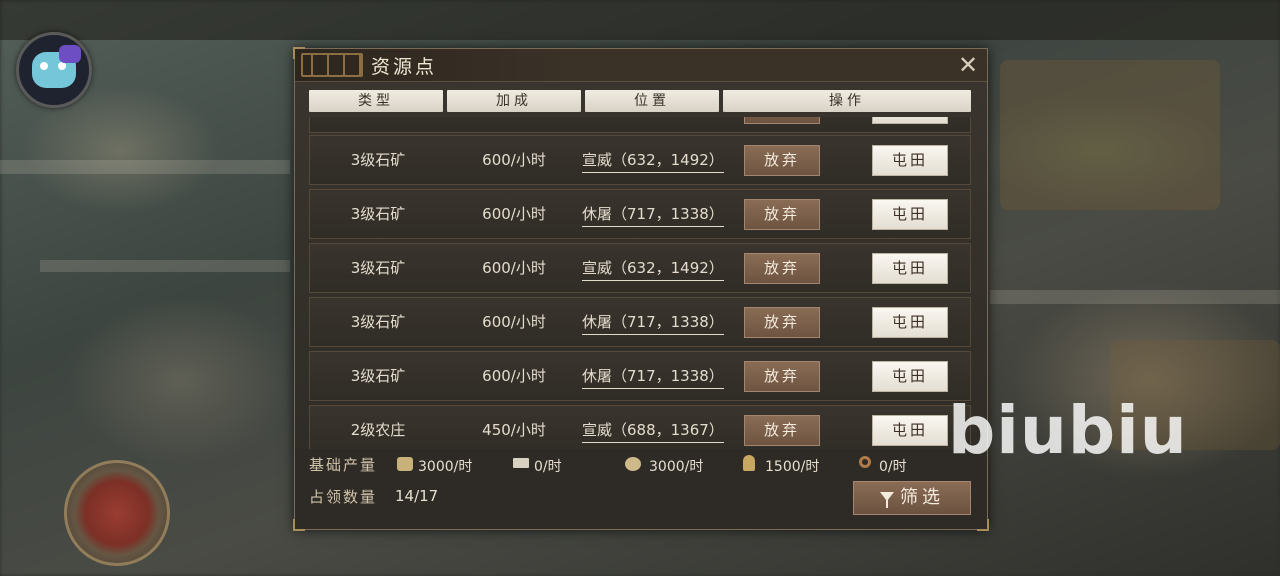 Image resolution: width=1280 pixels, height=576 pixels. I want to click on resource-type: 2级农庄, so click(378, 430).